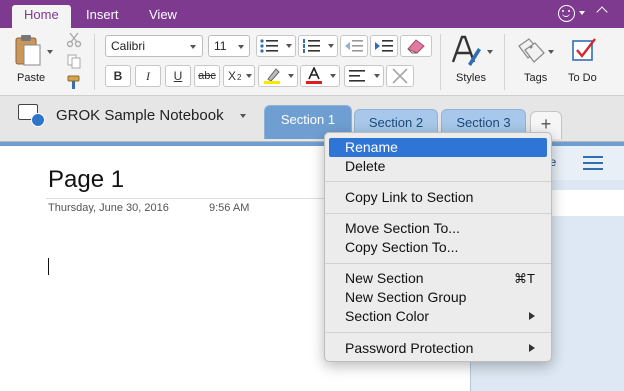  I want to click on copy-icon, so click(74, 61).